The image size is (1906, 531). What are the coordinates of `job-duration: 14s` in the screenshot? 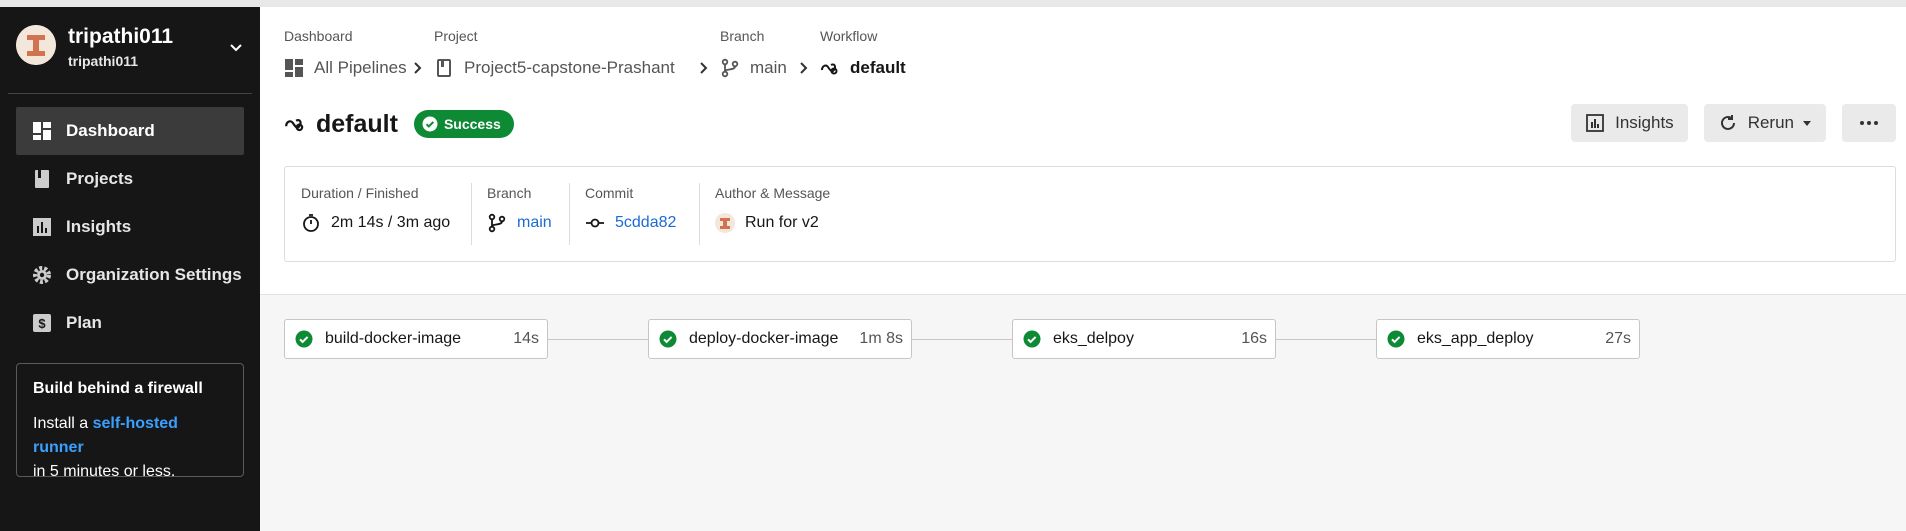 It's located at (526, 338).